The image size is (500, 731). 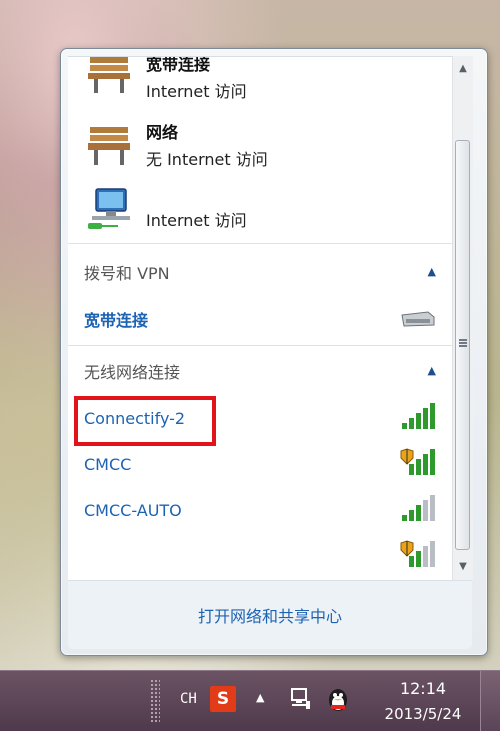 What do you see at coordinates (132, 372) in the screenshot?
I see `section-title-wireless: 无线网络连接` at bounding box center [132, 372].